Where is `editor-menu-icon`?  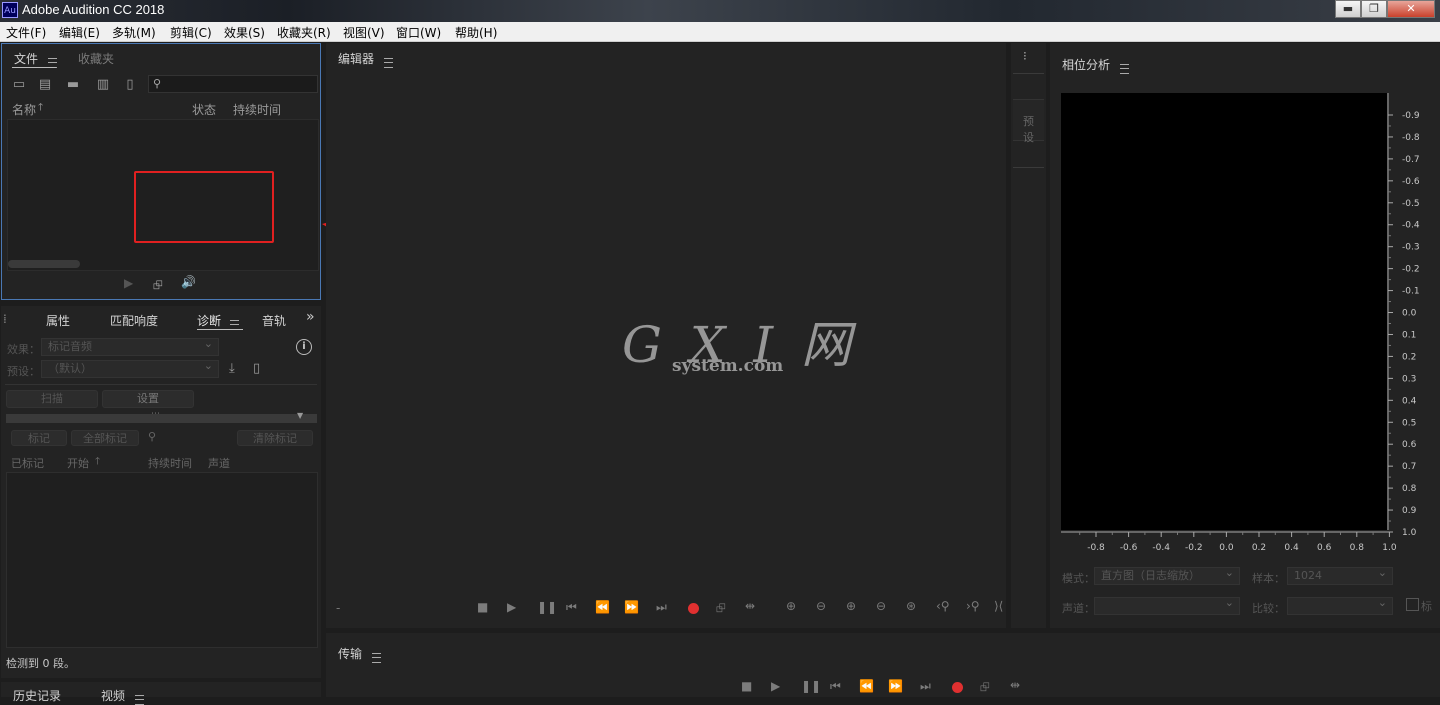 editor-menu-icon is located at coordinates (388, 62).